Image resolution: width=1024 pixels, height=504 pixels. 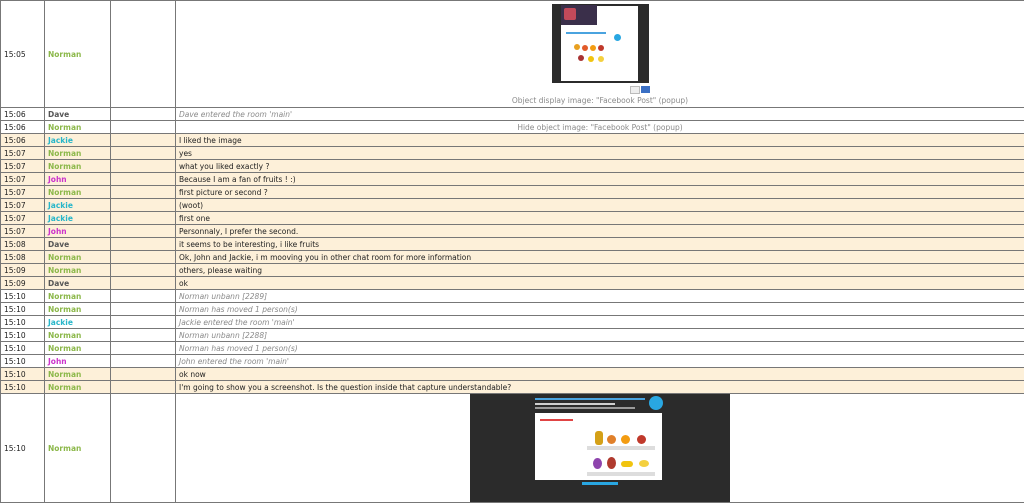 I want to click on table-row: 15:10 Norman Norman unbann [2288], so click(x=512, y=335).